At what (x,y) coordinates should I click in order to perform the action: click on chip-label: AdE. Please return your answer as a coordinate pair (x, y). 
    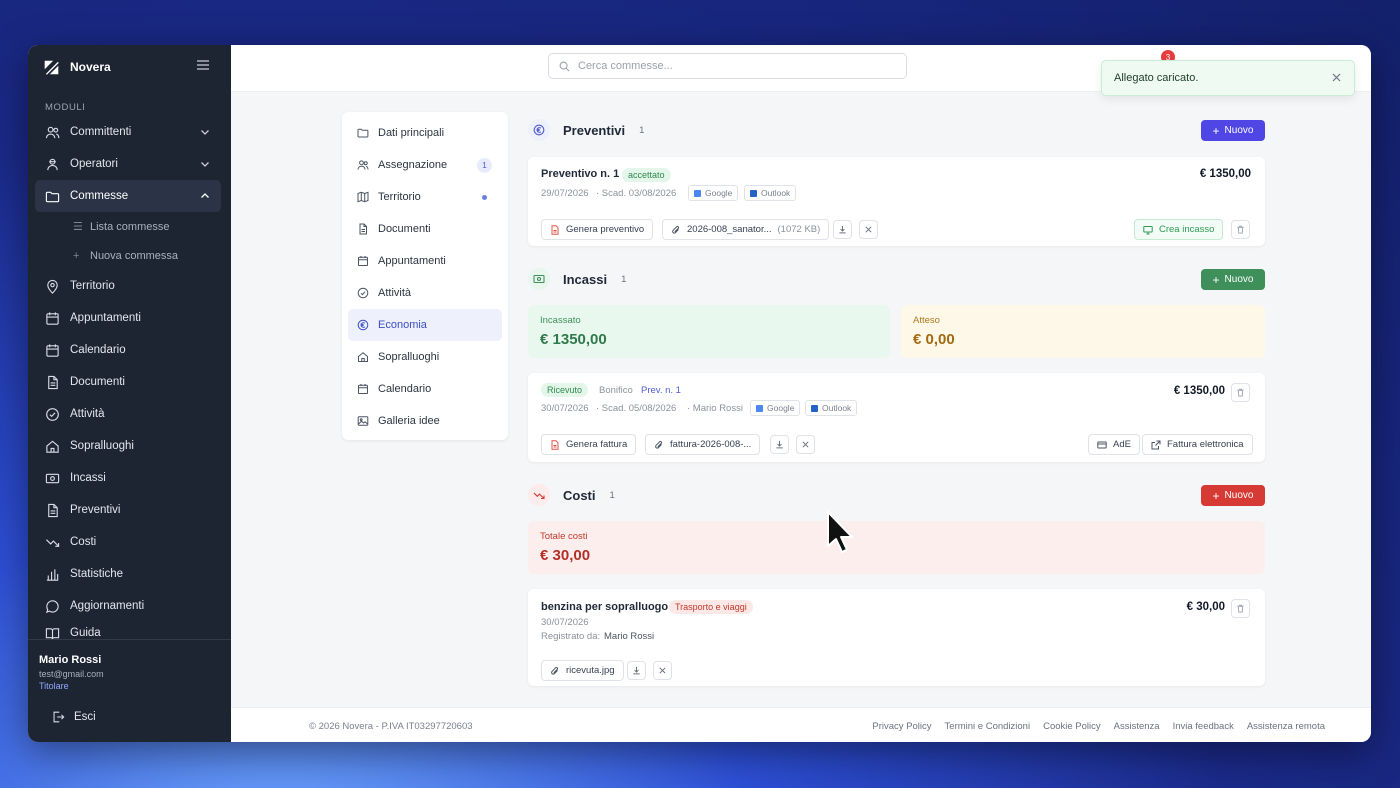
    Looking at the image, I should click on (1122, 444).